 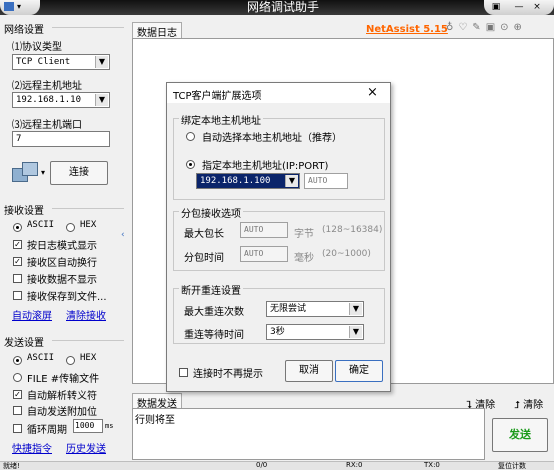 I want to click on app-menu-tab: ▾, so click(x=20, y=7).